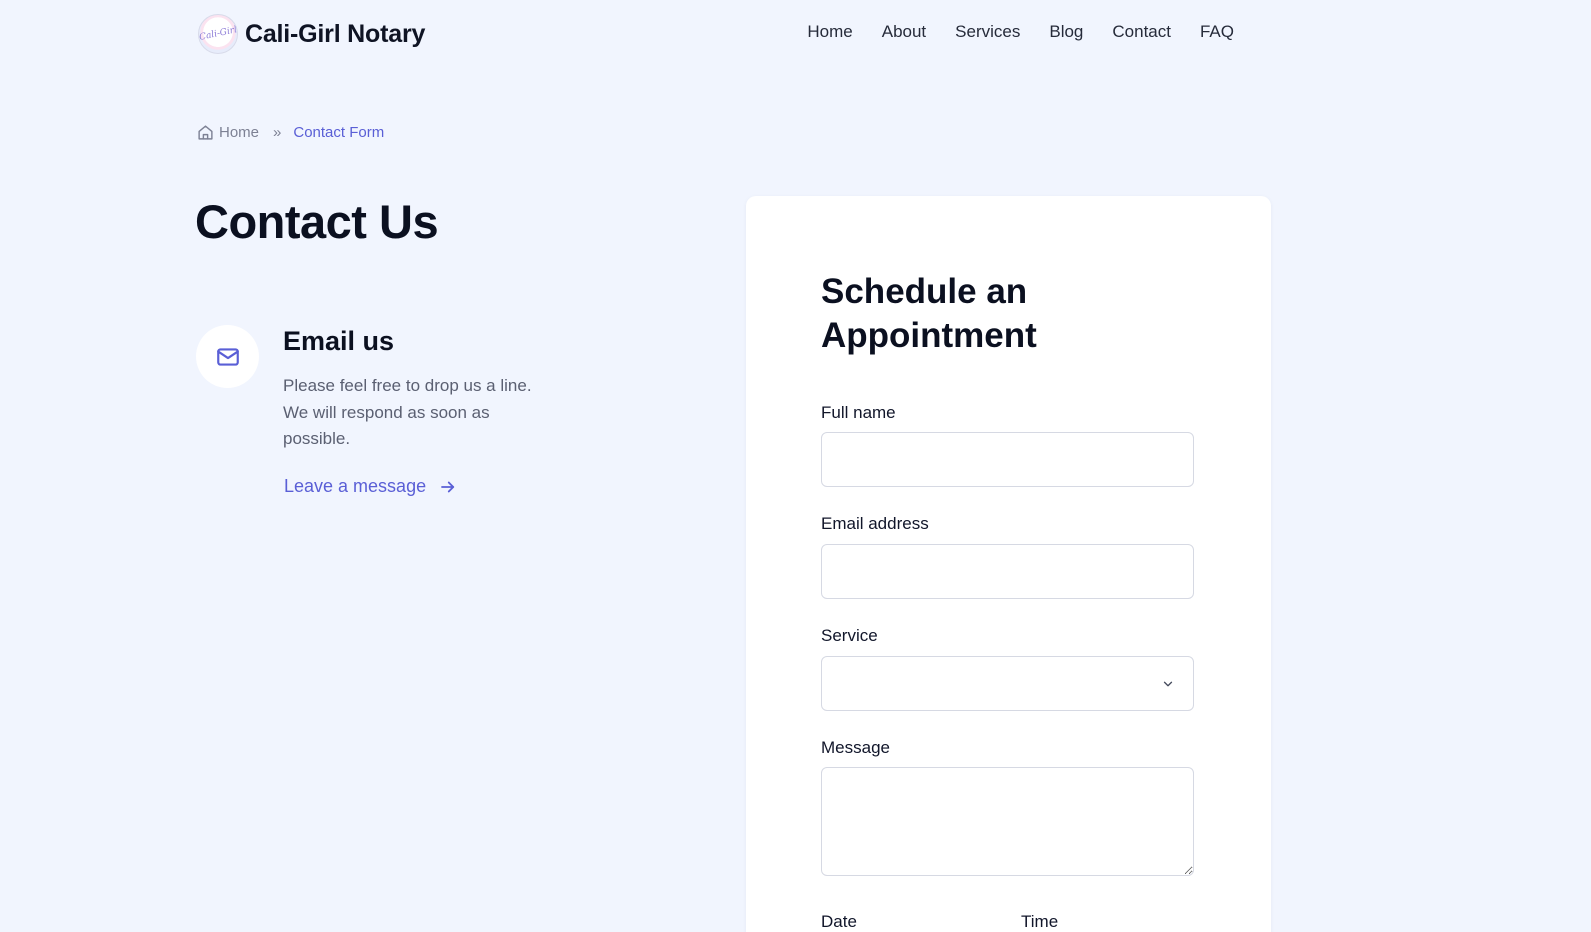 Image resolution: width=1591 pixels, height=932 pixels. I want to click on home-icon, so click(205, 132).